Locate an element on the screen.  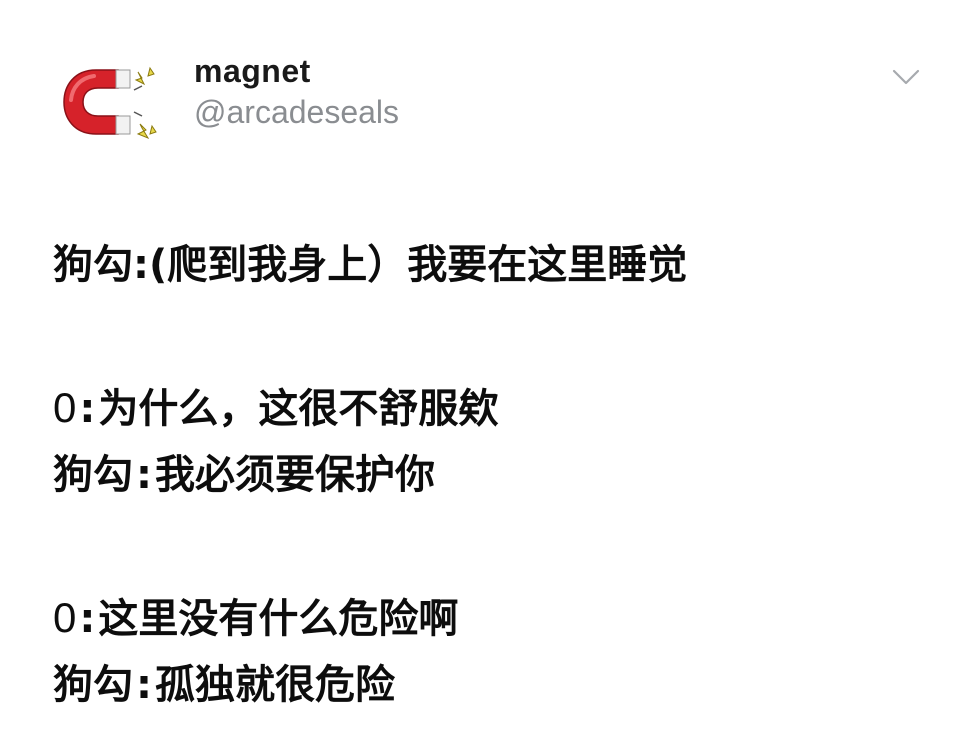
user-handle: @arcadeseals is located at coordinates (296, 112).